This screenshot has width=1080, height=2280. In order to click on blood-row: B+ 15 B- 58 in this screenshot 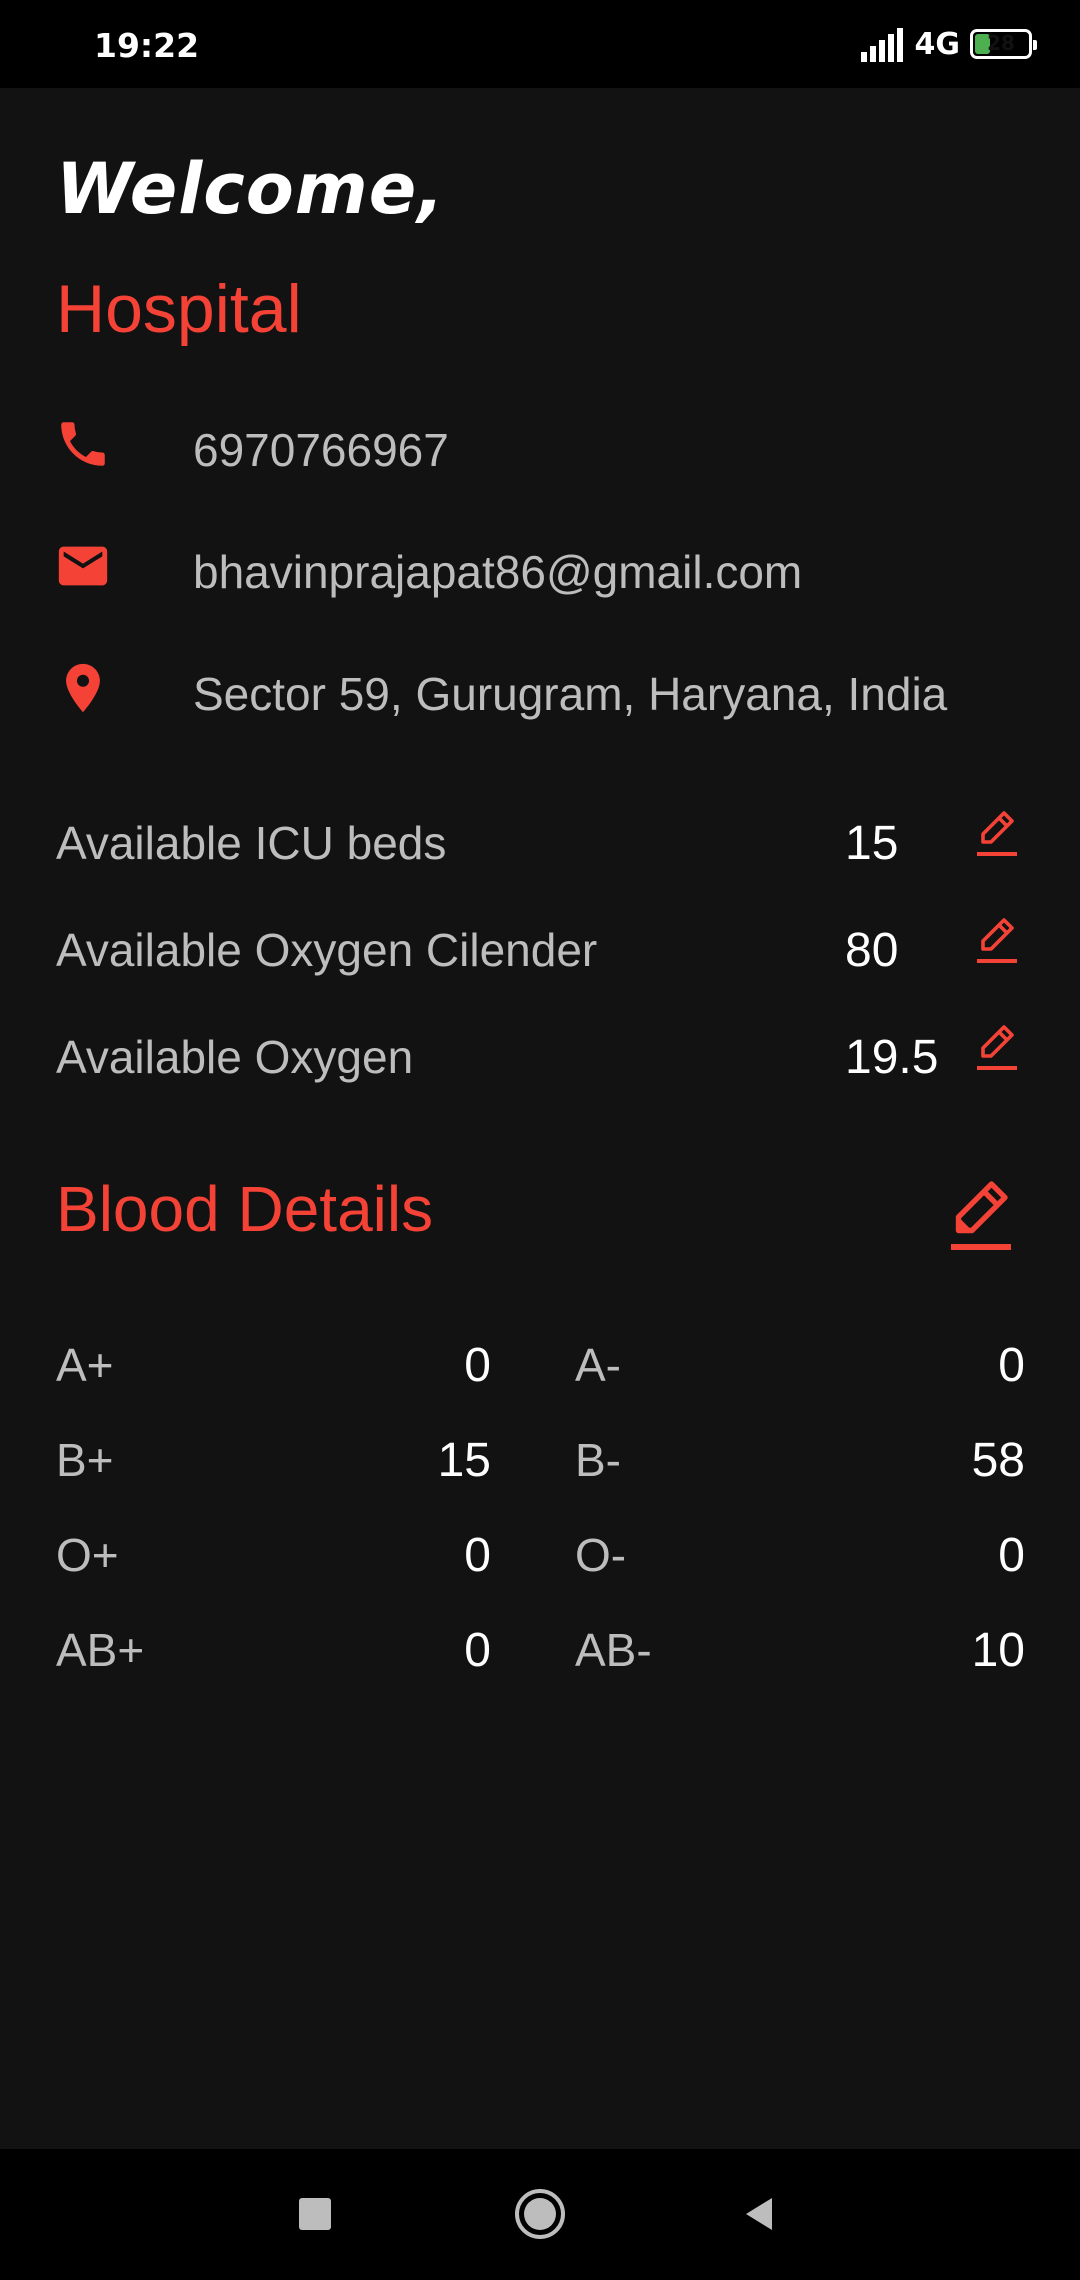, I will do `click(540, 1458)`.